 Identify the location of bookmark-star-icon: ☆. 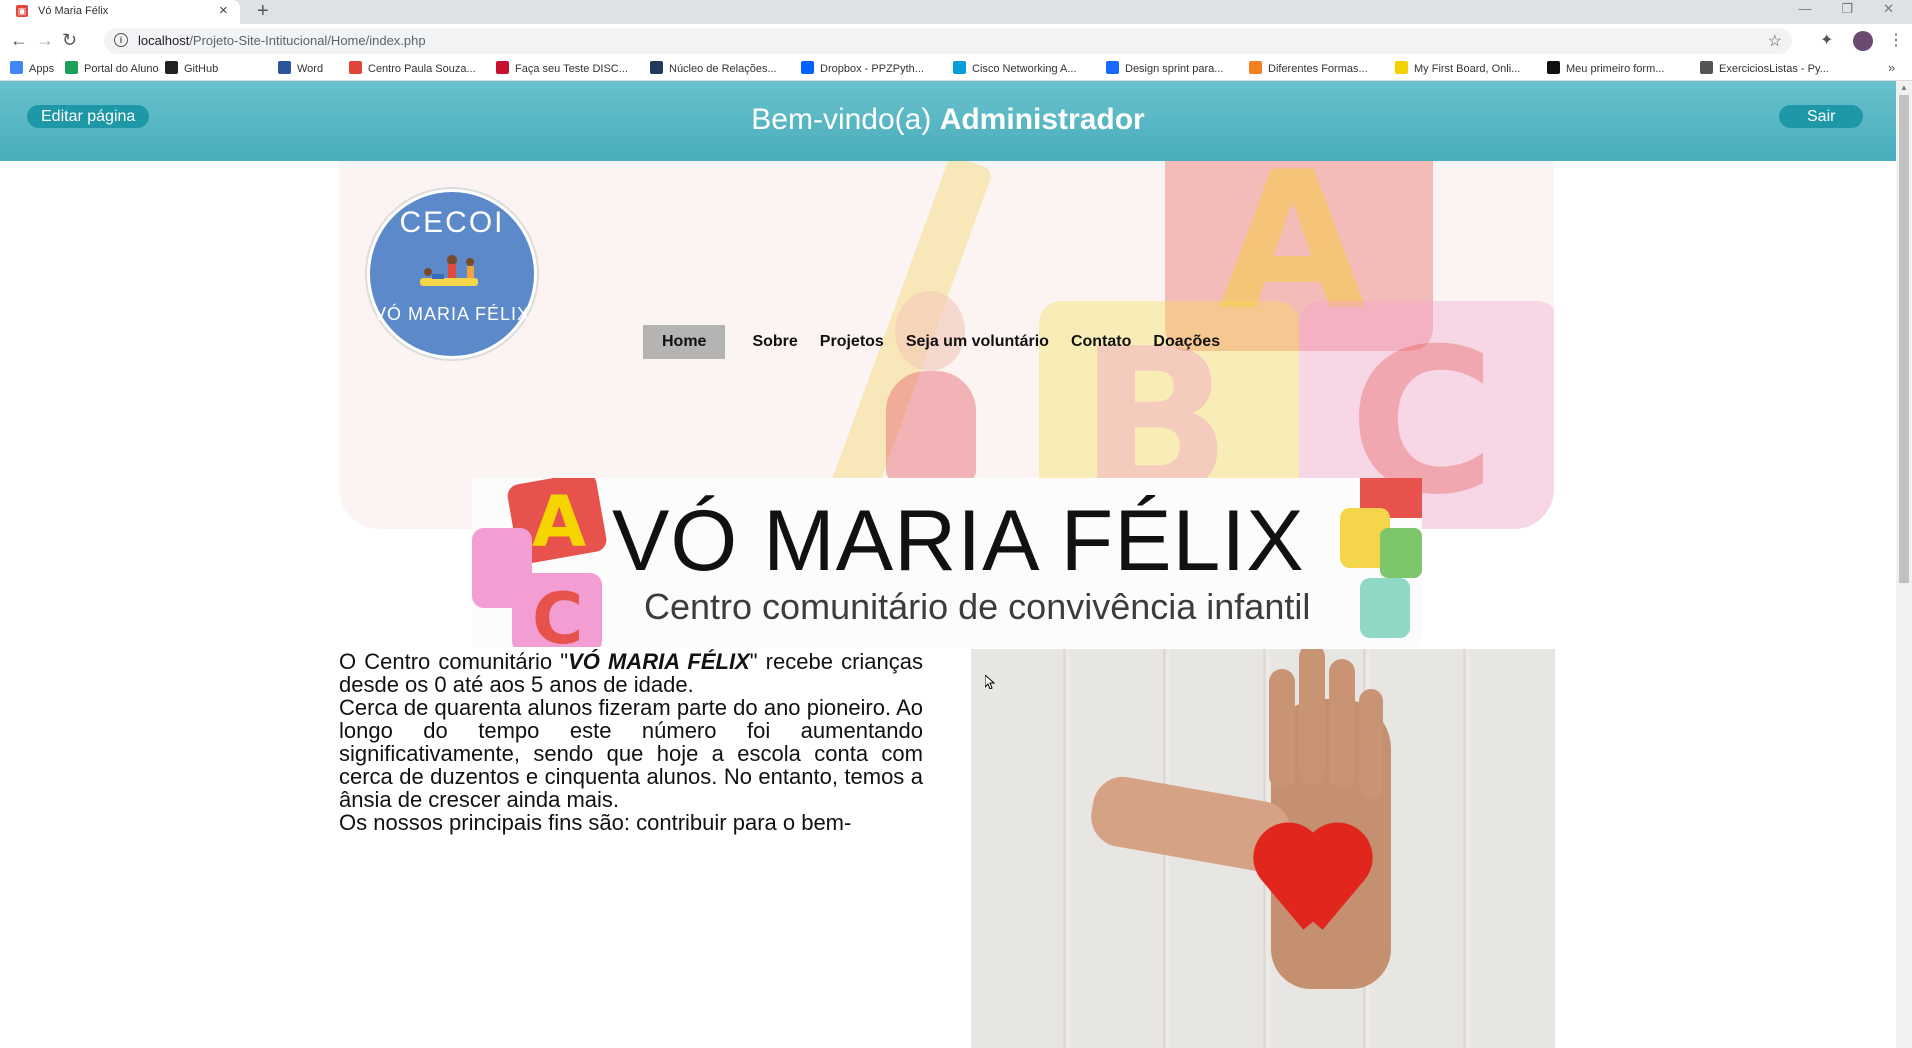
(1775, 41).